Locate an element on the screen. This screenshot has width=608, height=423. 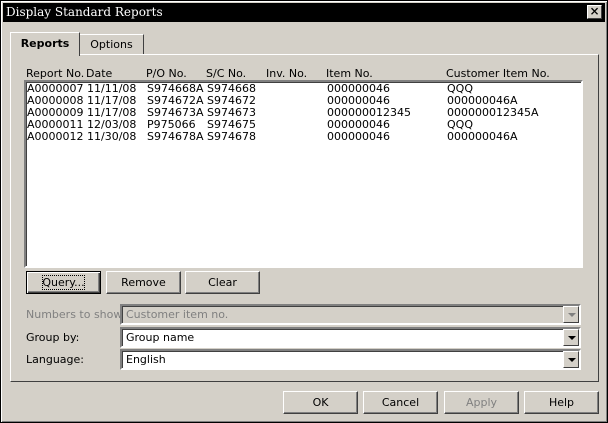
close-button: × is located at coordinates (594, 12).